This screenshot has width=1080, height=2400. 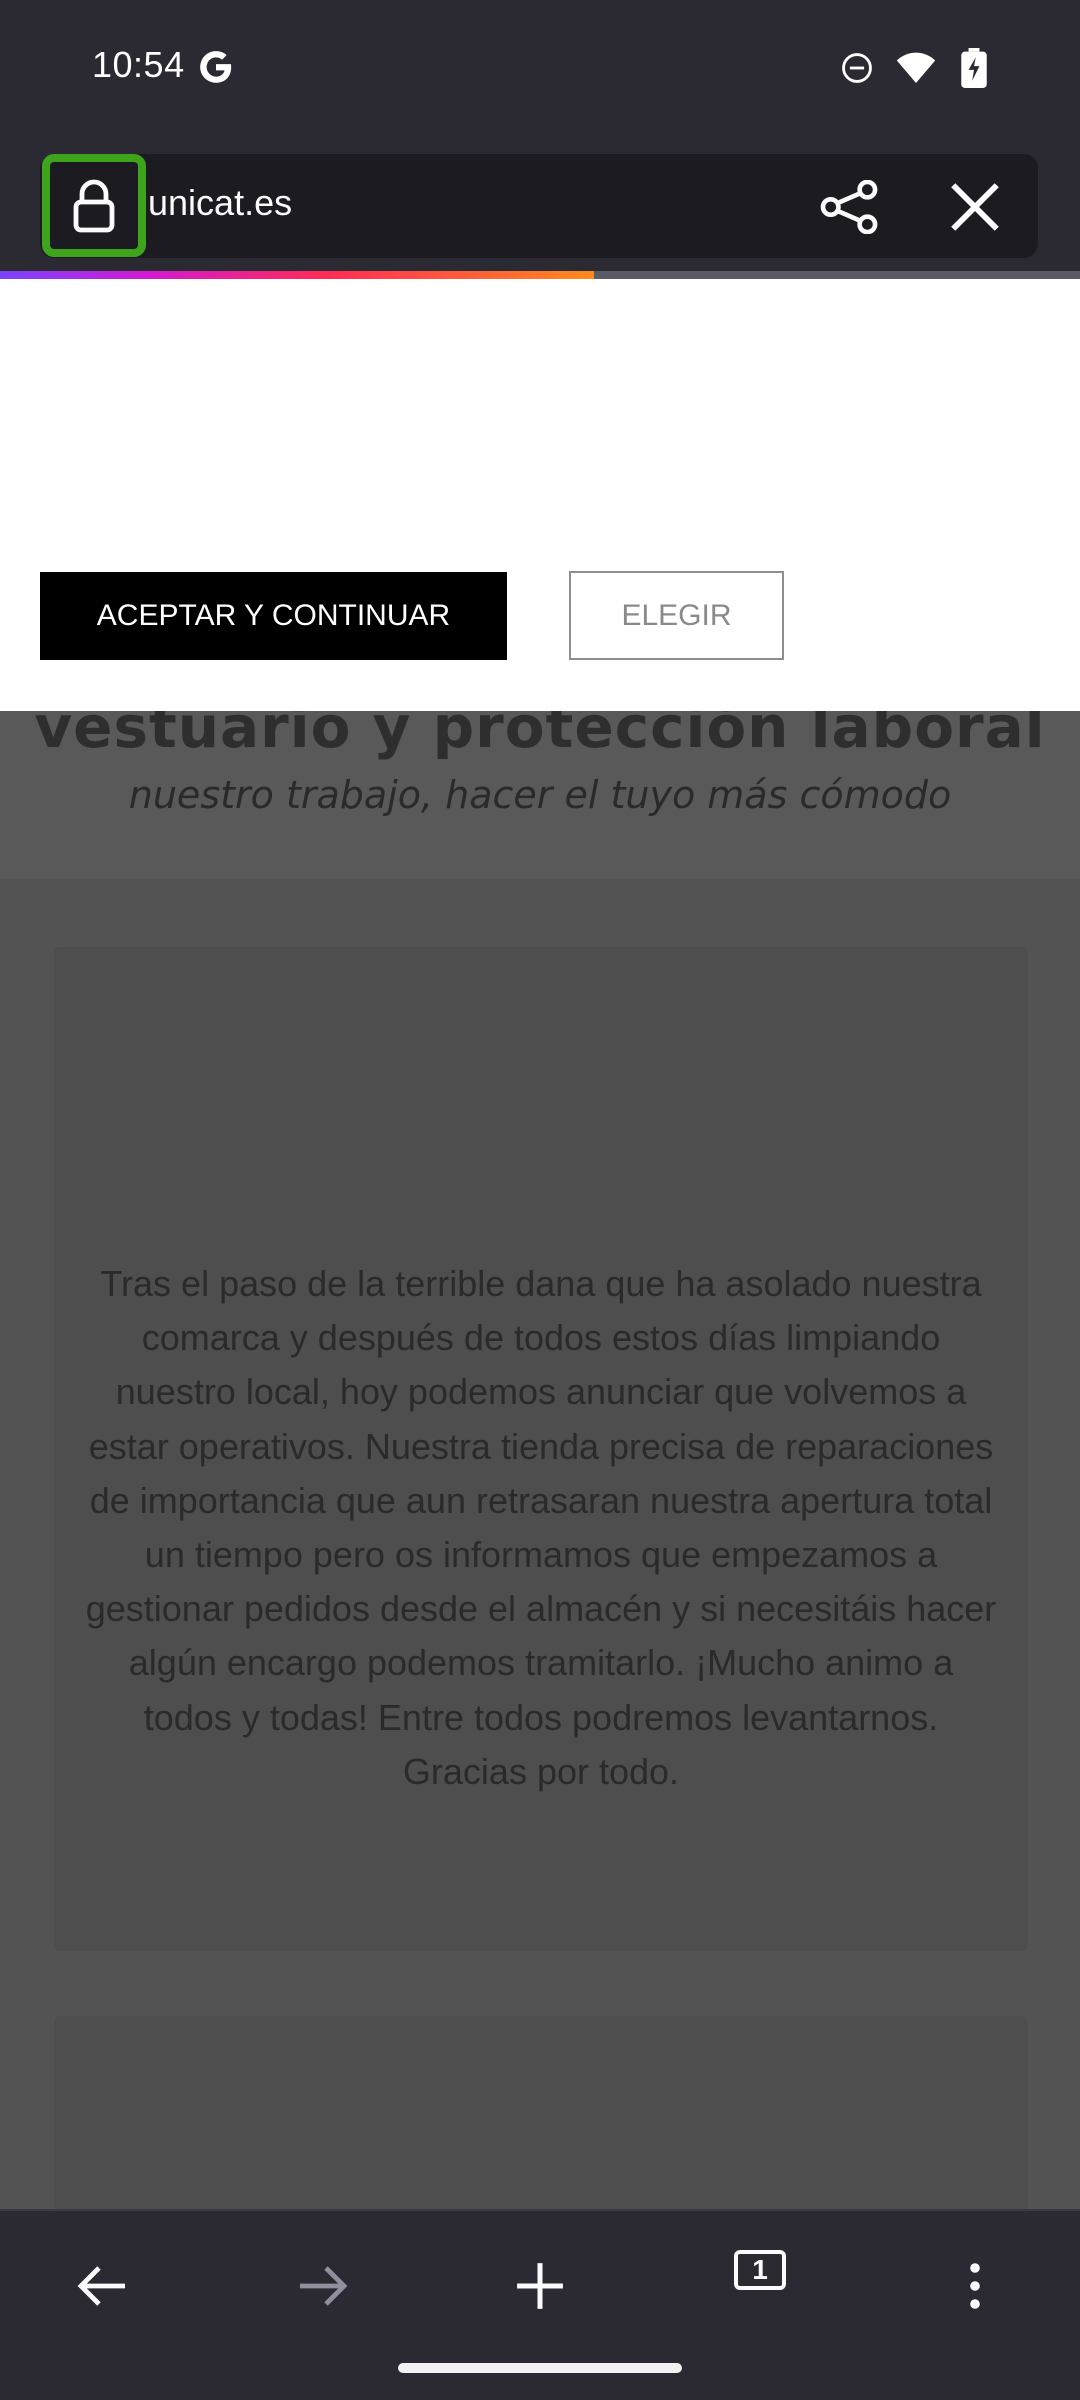 I want to click on status-time: 10:54, so click(x=138, y=64).